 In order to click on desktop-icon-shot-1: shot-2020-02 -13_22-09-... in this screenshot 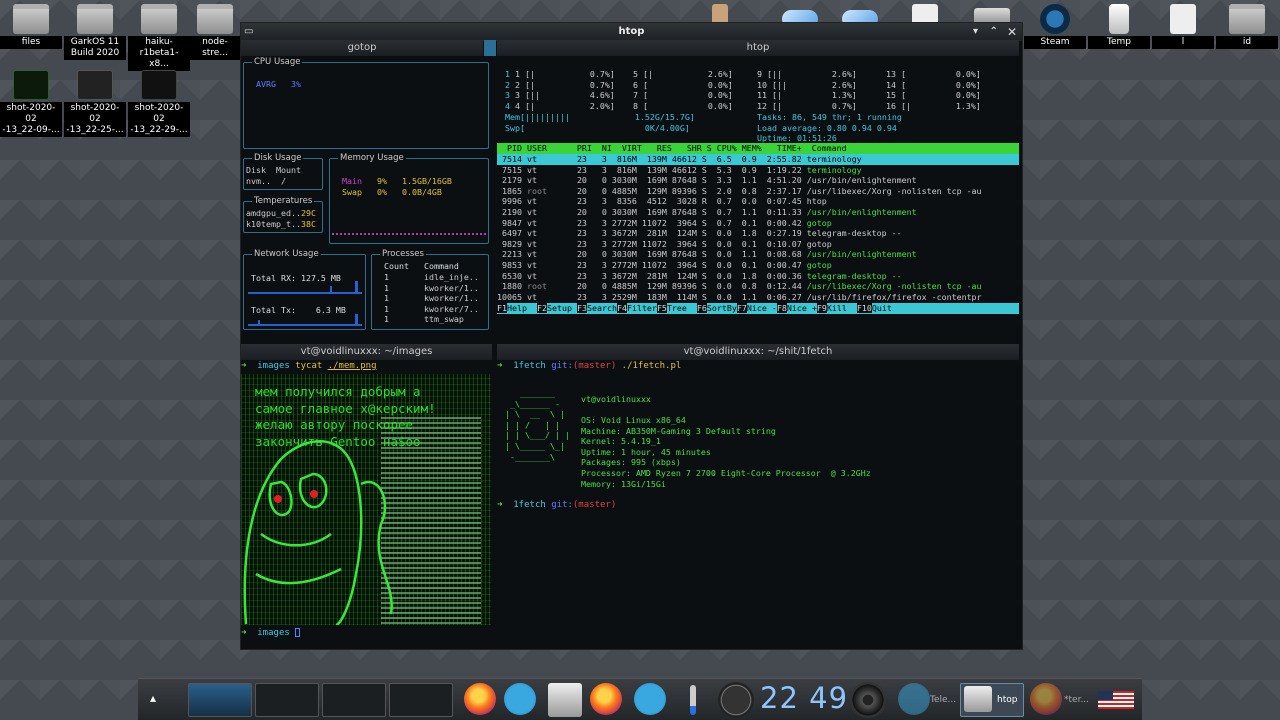, I will do `click(31, 101)`.